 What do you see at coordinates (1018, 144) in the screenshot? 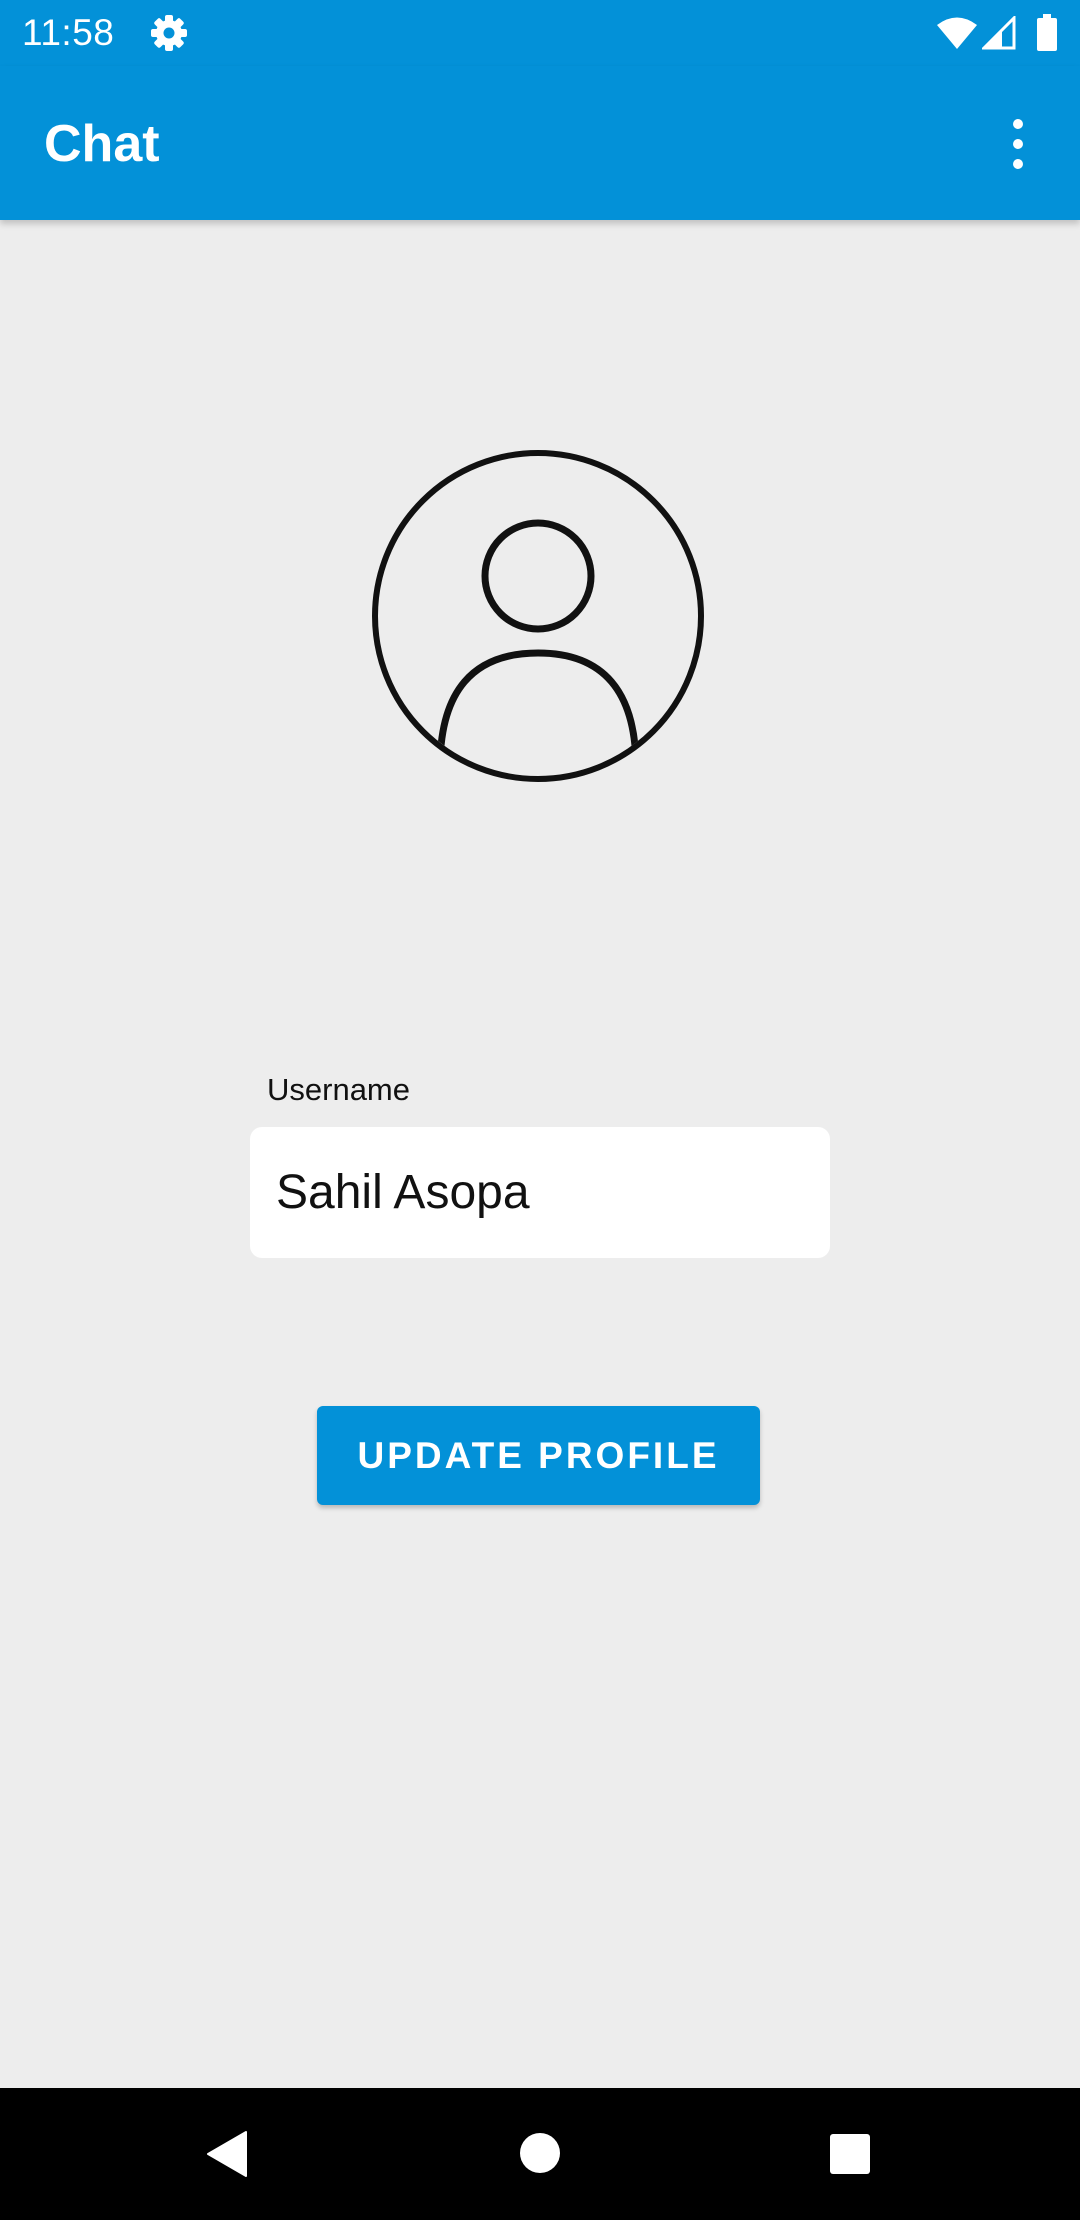
I see `more-vert-icon` at bounding box center [1018, 144].